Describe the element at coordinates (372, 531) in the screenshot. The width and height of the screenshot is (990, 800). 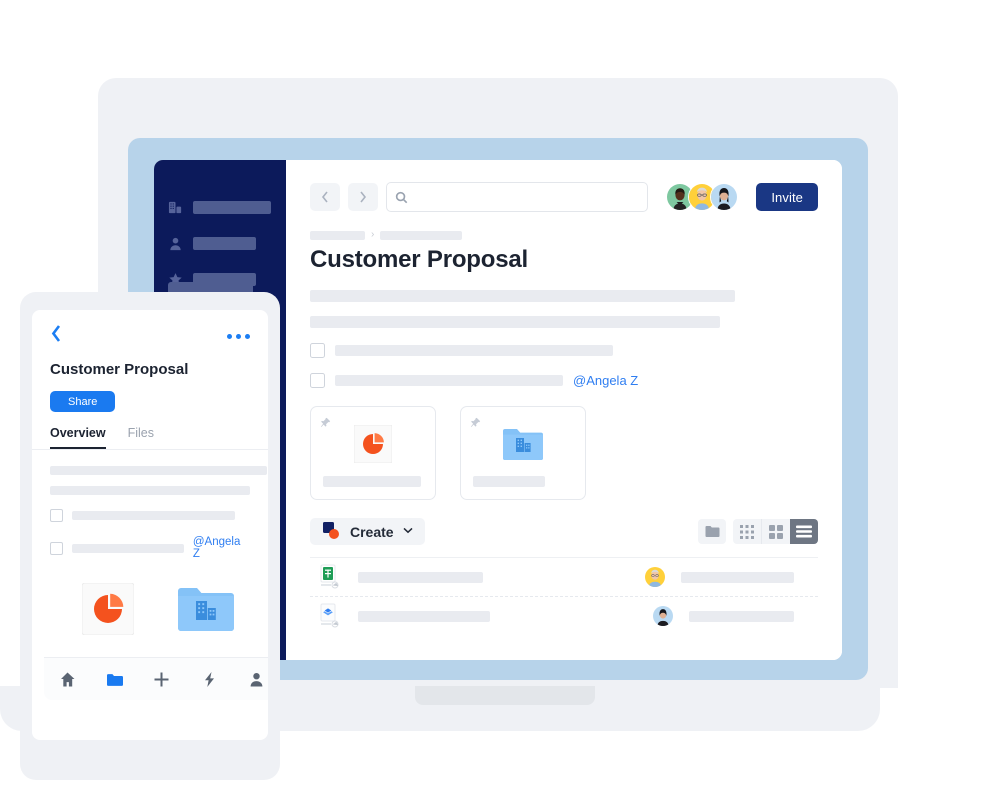
I see `create-button-label: Create` at that location.